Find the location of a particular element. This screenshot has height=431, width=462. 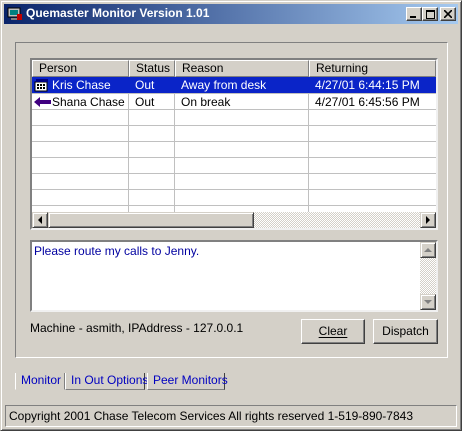

reason-cell: On break is located at coordinates (206, 102).